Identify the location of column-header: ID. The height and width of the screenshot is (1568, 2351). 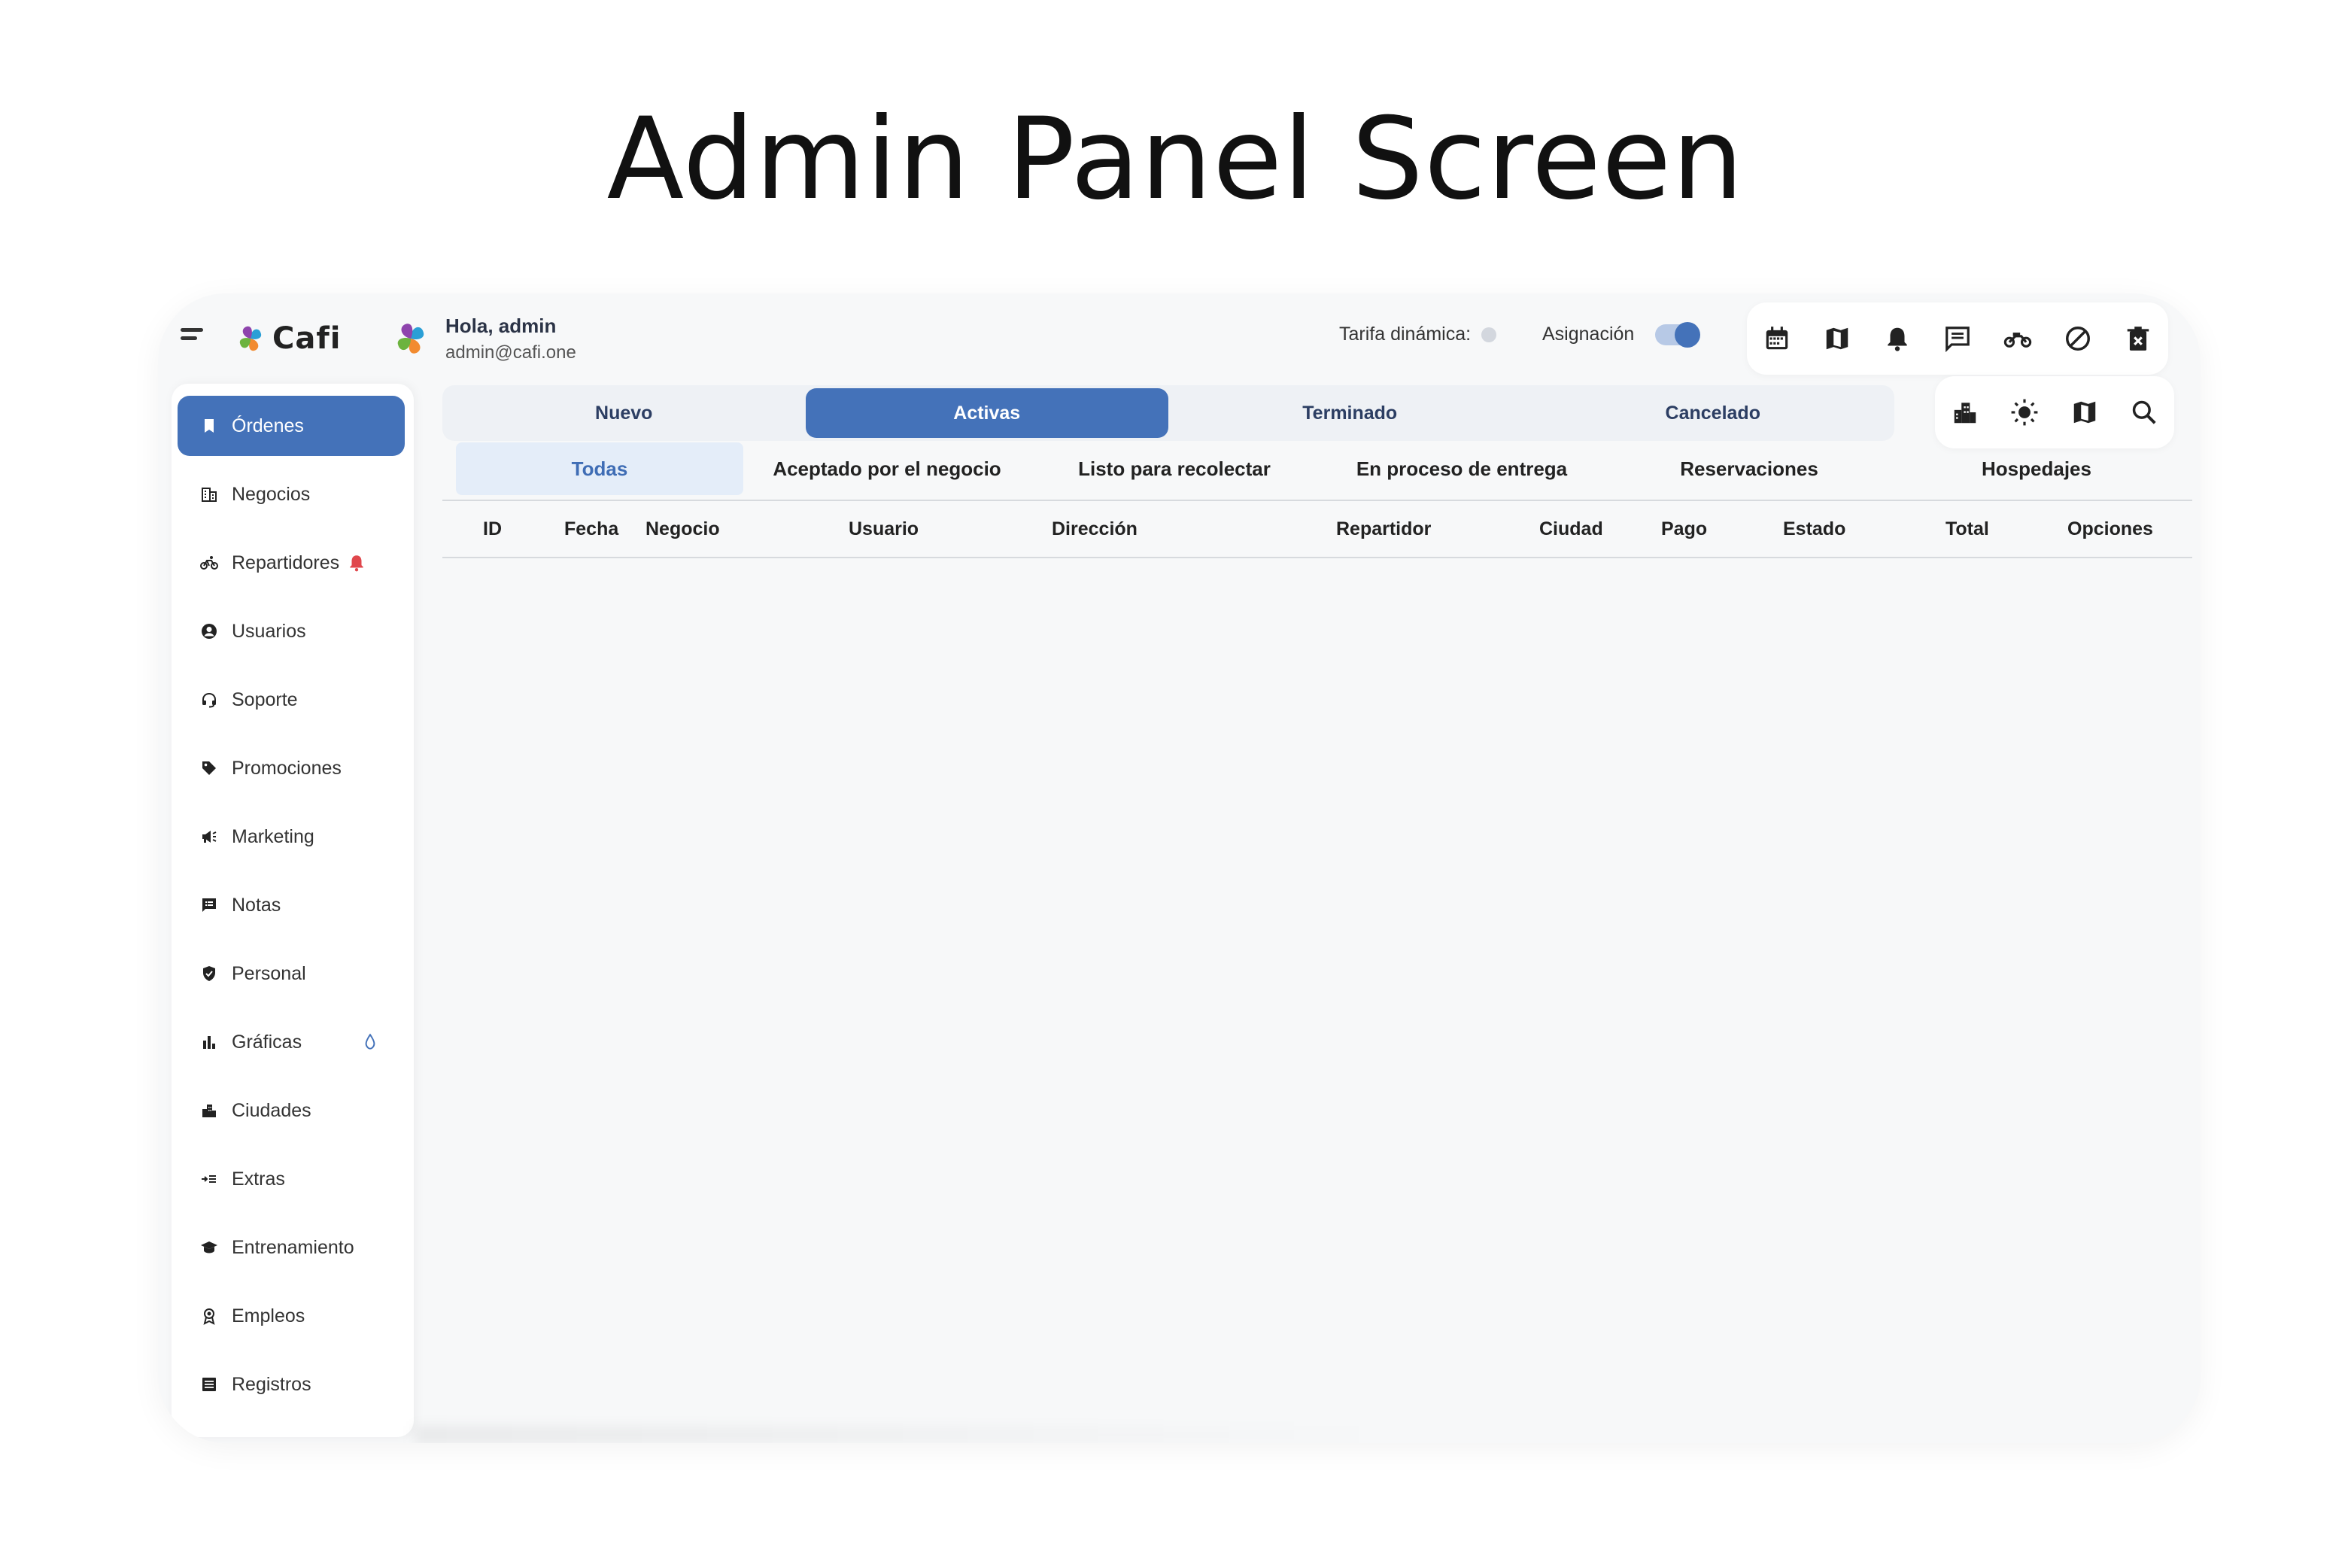
(492, 529).